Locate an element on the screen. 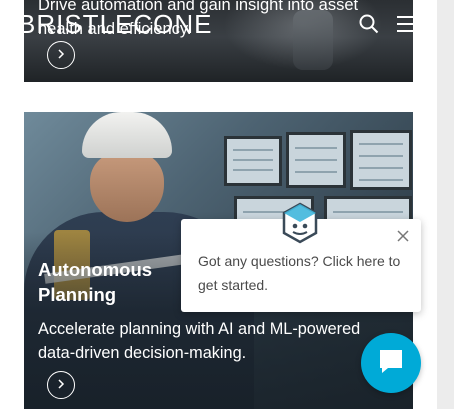 This screenshot has width=454, height=409. card-arrow-button is located at coordinates (61, 385).